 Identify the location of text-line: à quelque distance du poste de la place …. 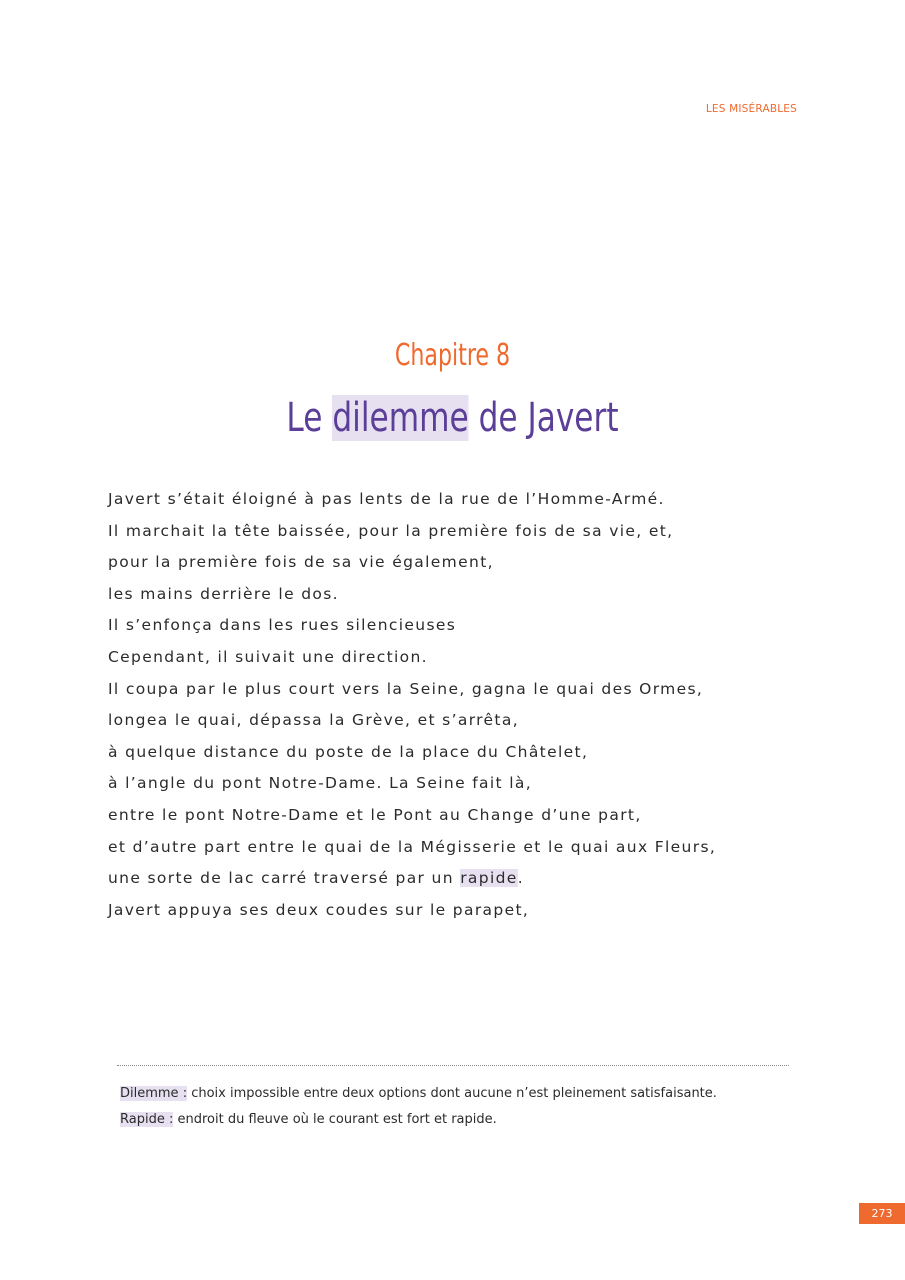
(348, 751).